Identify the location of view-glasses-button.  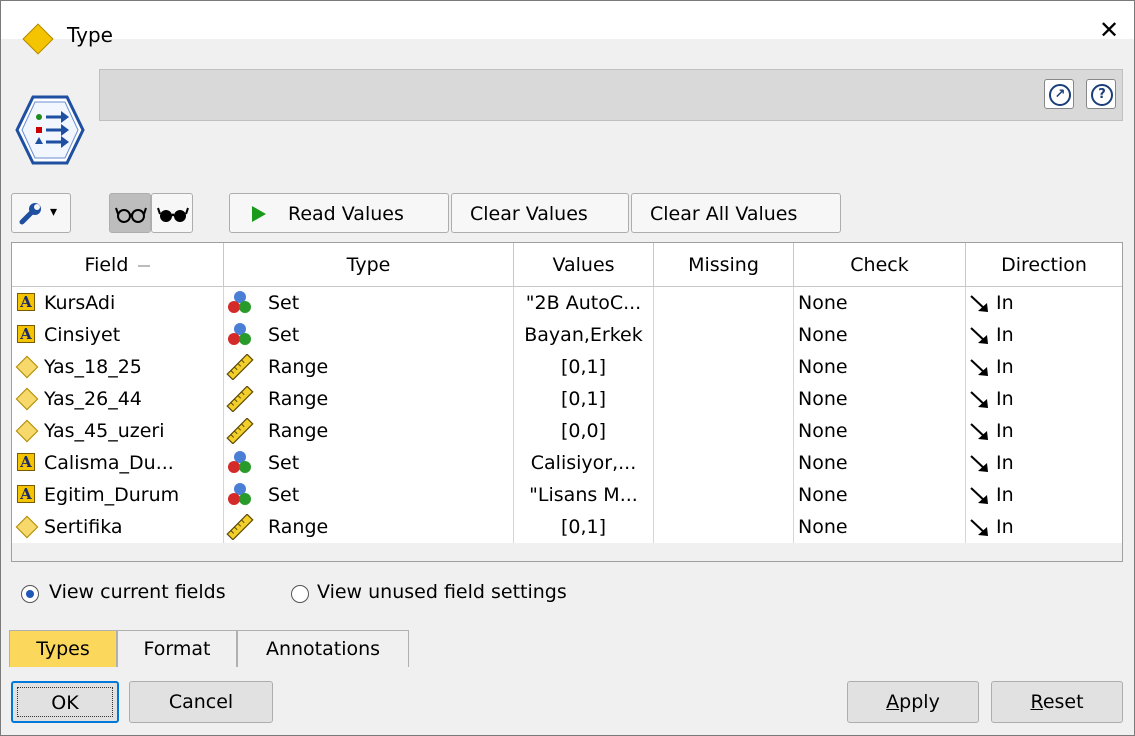
(130, 213).